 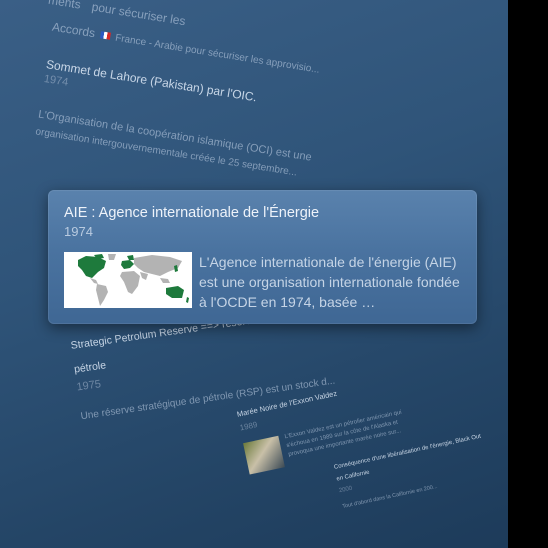 I want to click on screen-edge, so click(x=528, y=274).